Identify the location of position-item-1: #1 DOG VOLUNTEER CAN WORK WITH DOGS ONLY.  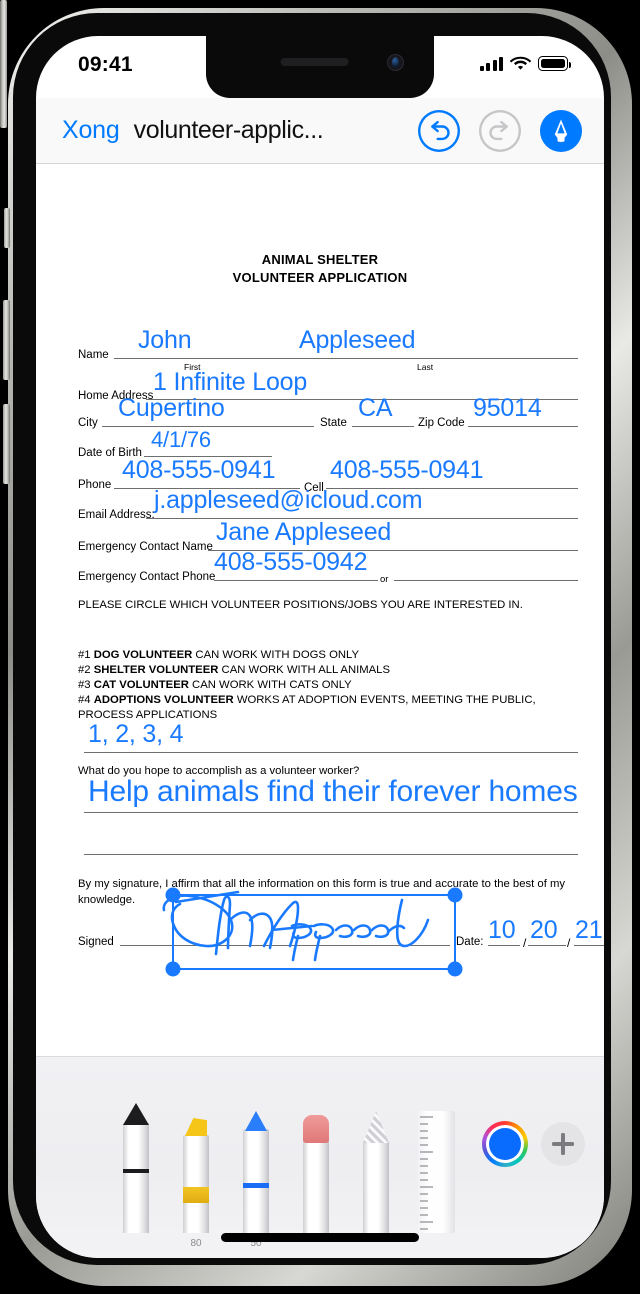
(329, 655).